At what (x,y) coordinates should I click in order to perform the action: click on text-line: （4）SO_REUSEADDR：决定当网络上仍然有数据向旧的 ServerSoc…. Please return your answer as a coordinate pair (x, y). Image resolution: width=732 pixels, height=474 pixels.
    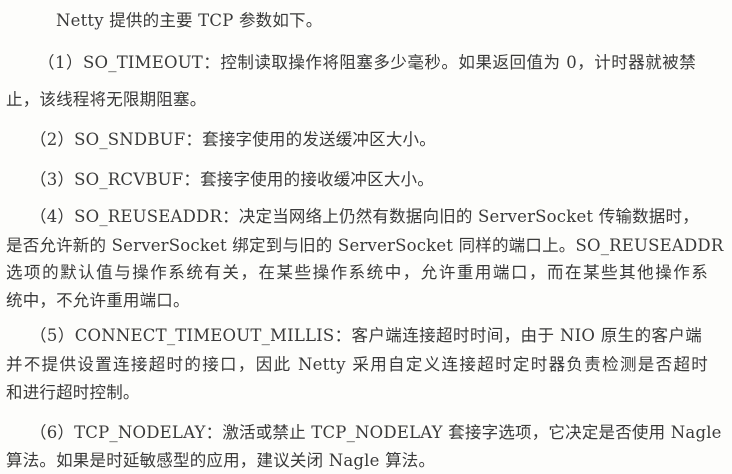
    Looking at the image, I should click on (364, 216).